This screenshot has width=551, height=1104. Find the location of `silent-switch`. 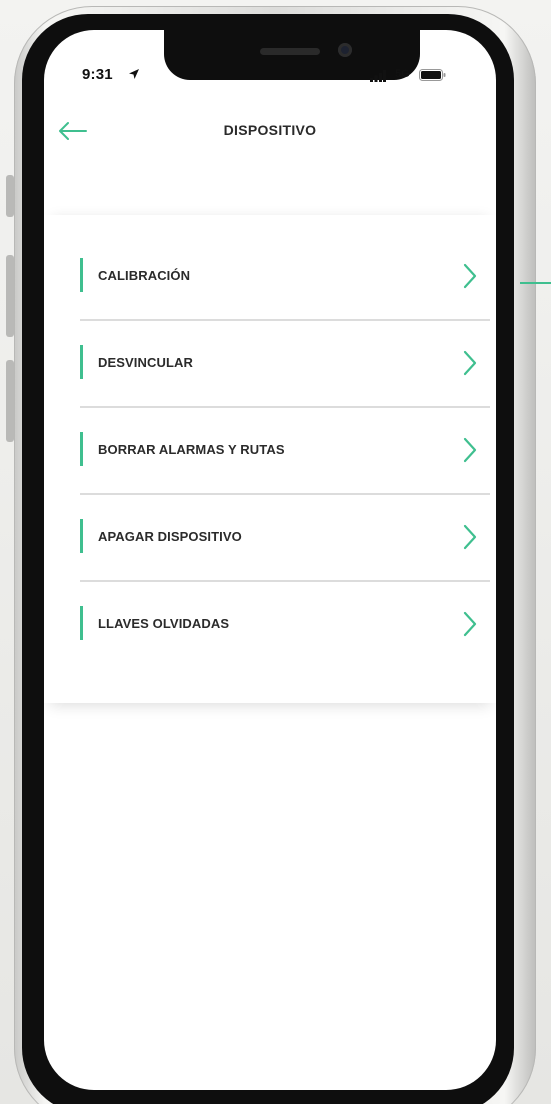

silent-switch is located at coordinates (10, 196).